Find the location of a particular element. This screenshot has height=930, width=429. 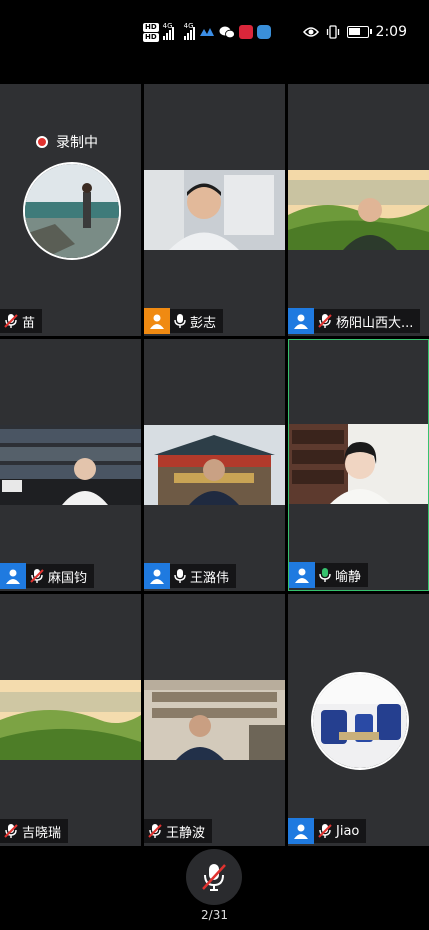

name-label: 吉晓瑞 is located at coordinates (34, 831).